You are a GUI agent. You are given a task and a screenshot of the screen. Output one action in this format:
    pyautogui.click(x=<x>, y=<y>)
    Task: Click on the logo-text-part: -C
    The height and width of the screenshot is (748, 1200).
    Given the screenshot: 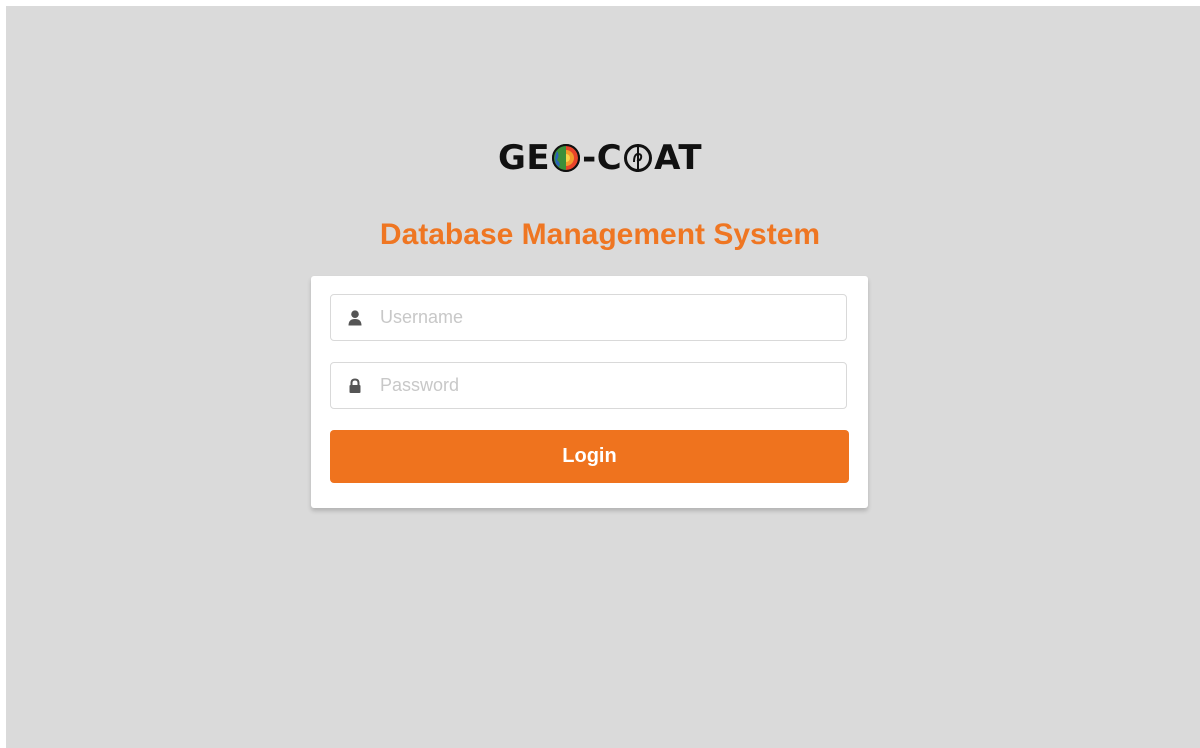 What is the action you would take?
    pyautogui.click(x=602, y=158)
    